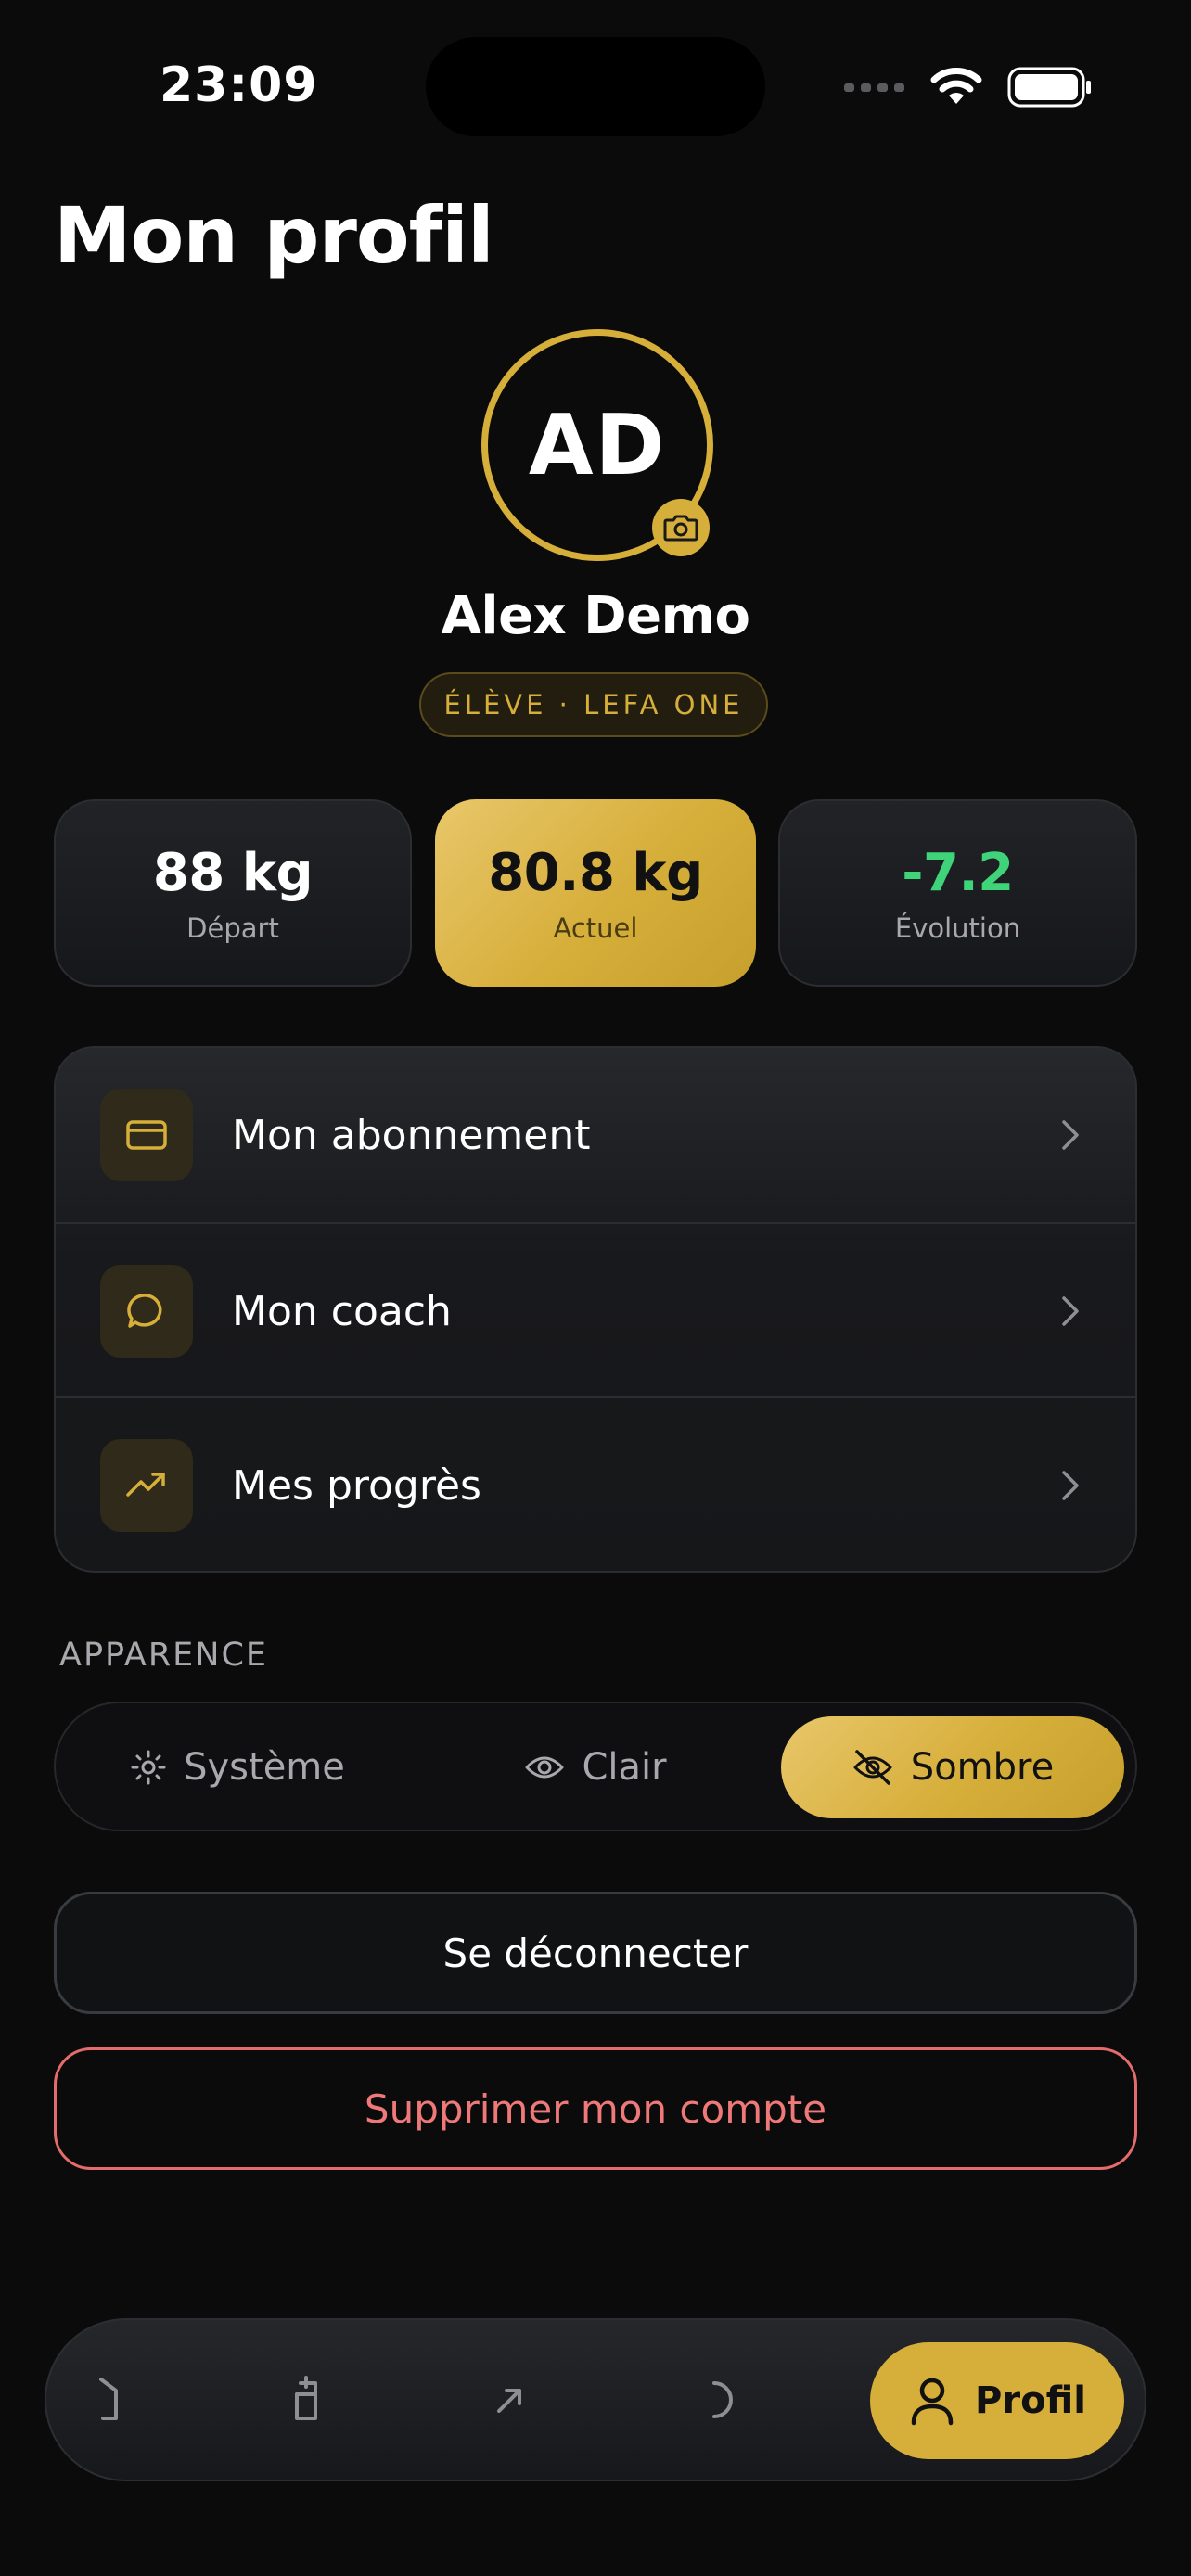 The image size is (1191, 2576). I want to click on menu-item-progress: Mes progrès, so click(595, 1484).